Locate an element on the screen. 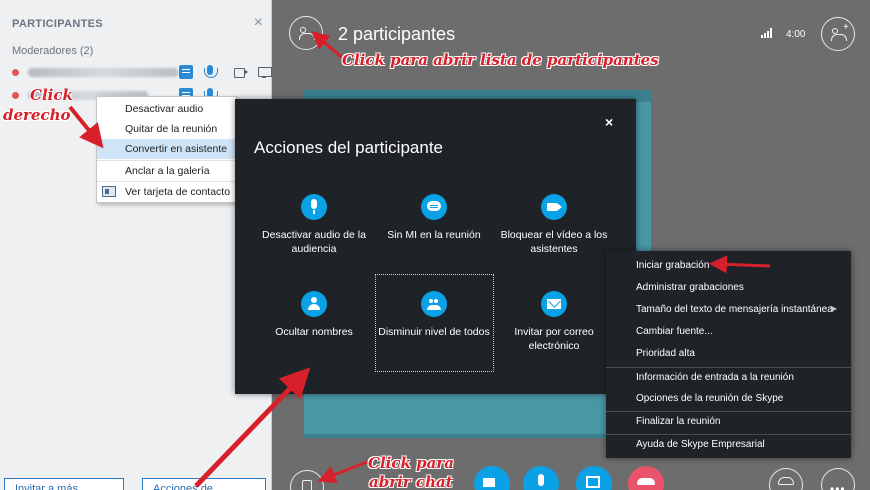 The height and width of the screenshot is (490, 870). annotation-right-click-line1: Click is located at coordinates (51, 95).